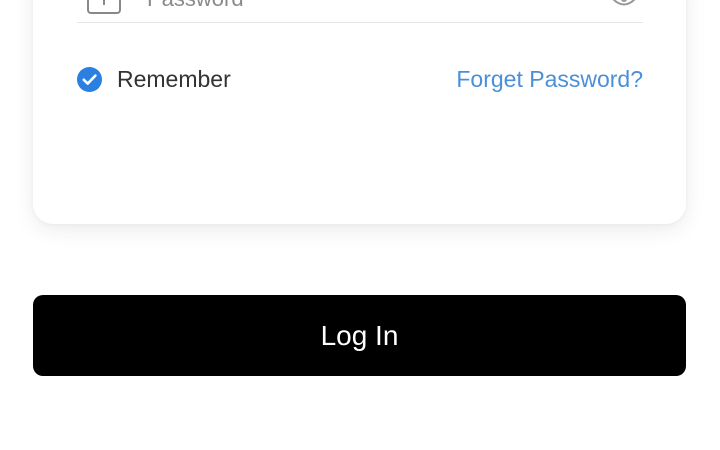  I want to click on password-input, so click(357, 7).